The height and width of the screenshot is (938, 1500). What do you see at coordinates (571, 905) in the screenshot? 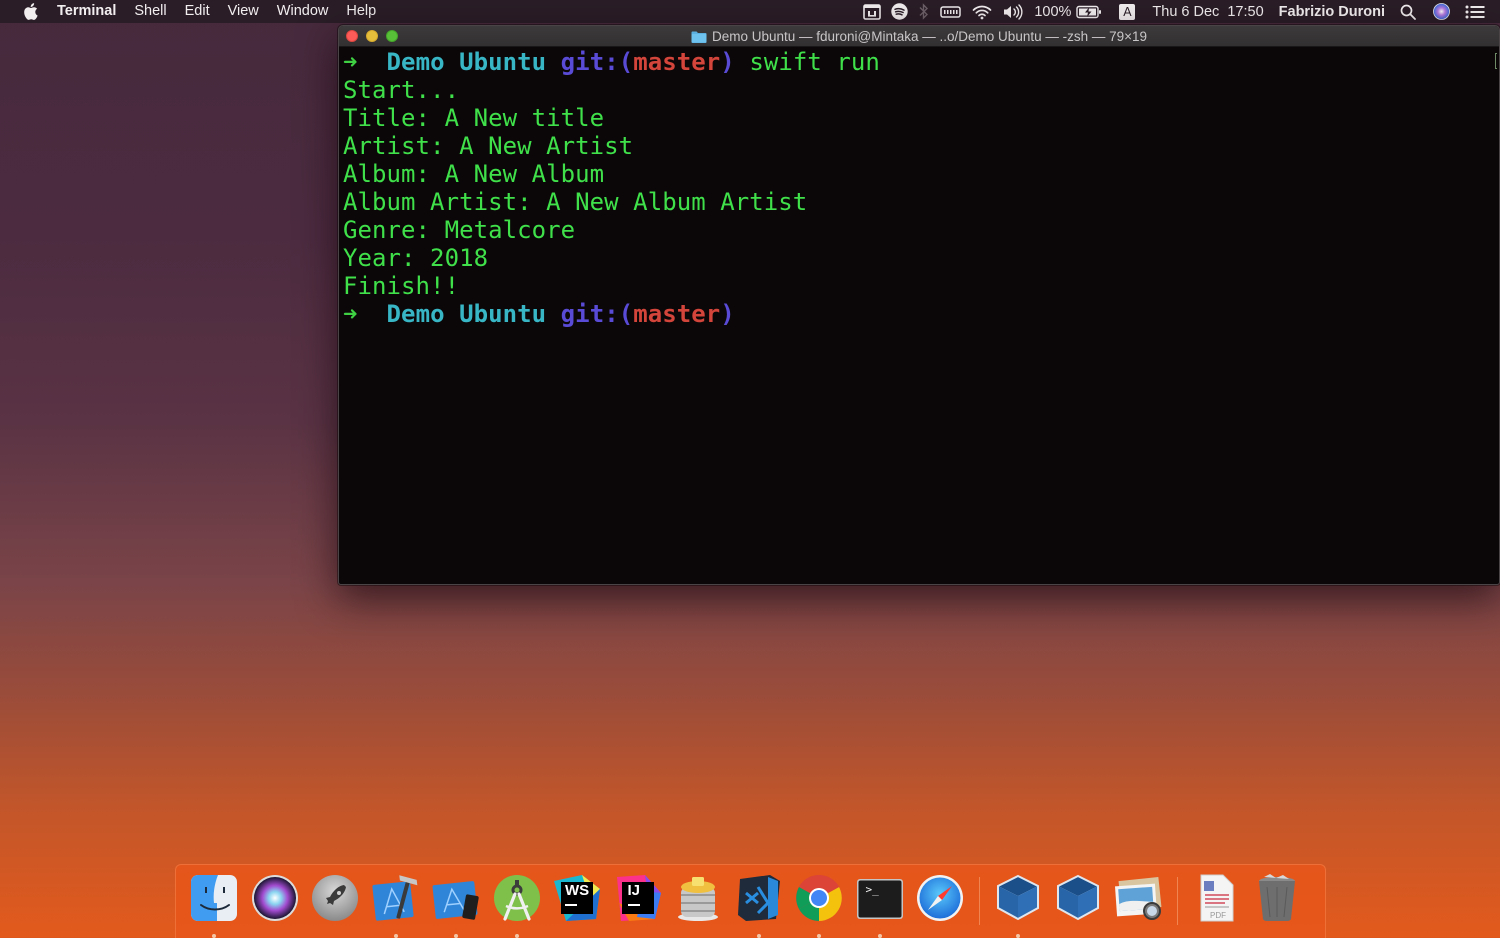
I see `webstorm-underscore` at bounding box center [571, 905].